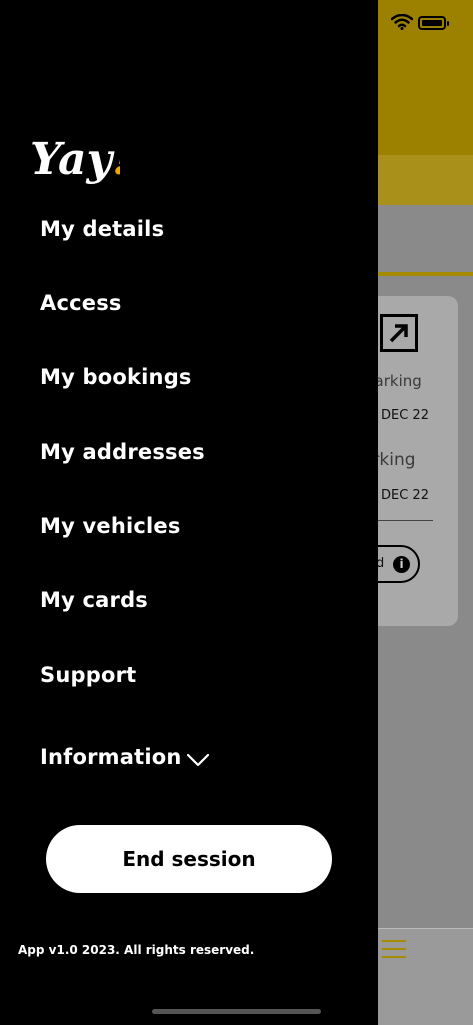  Describe the element at coordinates (433, 23) in the screenshot. I see `battery-icon` at that location.